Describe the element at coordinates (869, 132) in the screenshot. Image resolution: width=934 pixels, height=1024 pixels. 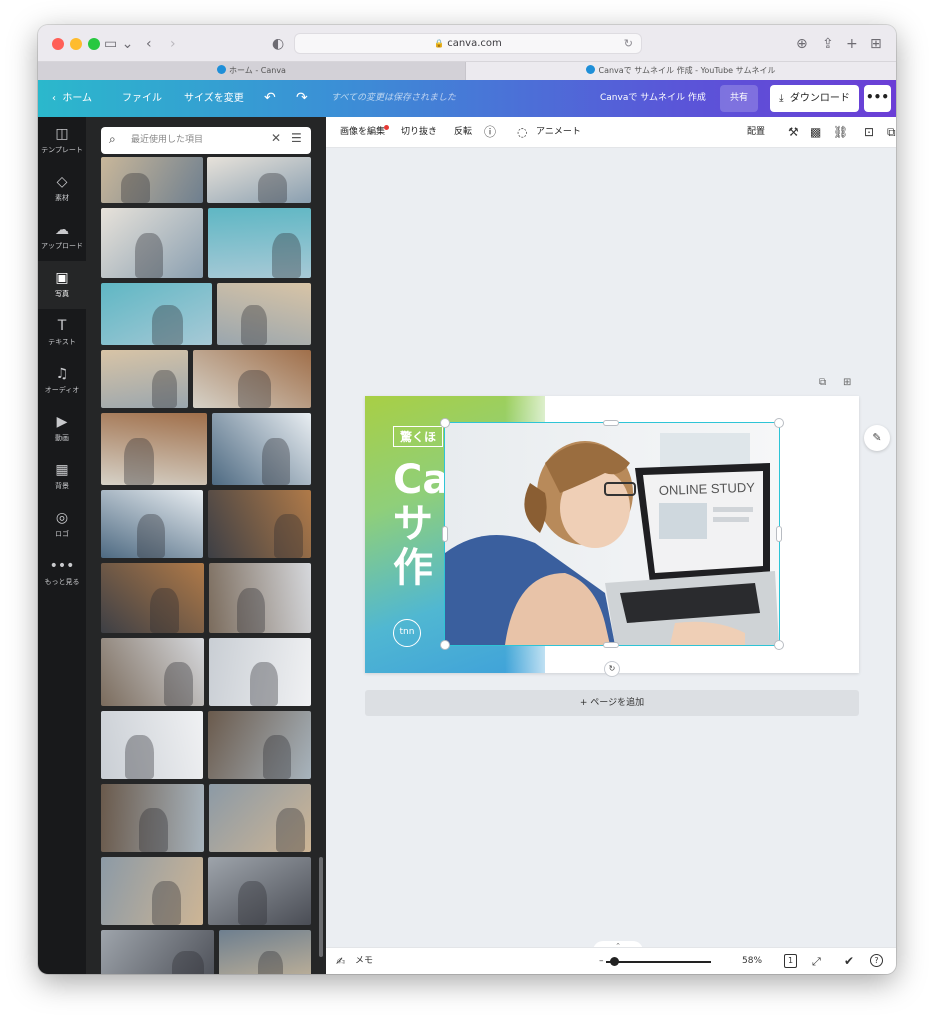
I see `lock-icon: ⊡` at that location.